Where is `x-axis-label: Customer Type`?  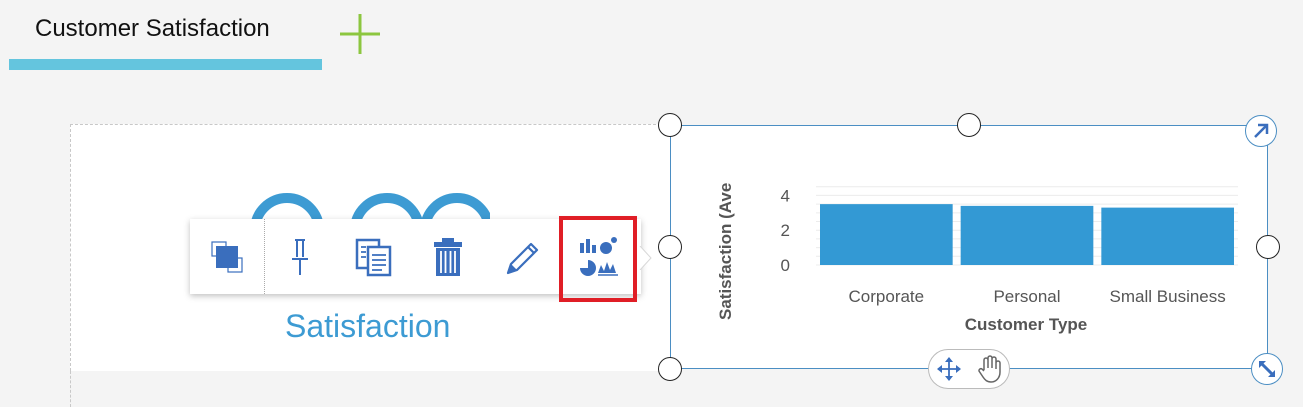
x-axis-label: Customer Type is located at coordinates (1026, 324).